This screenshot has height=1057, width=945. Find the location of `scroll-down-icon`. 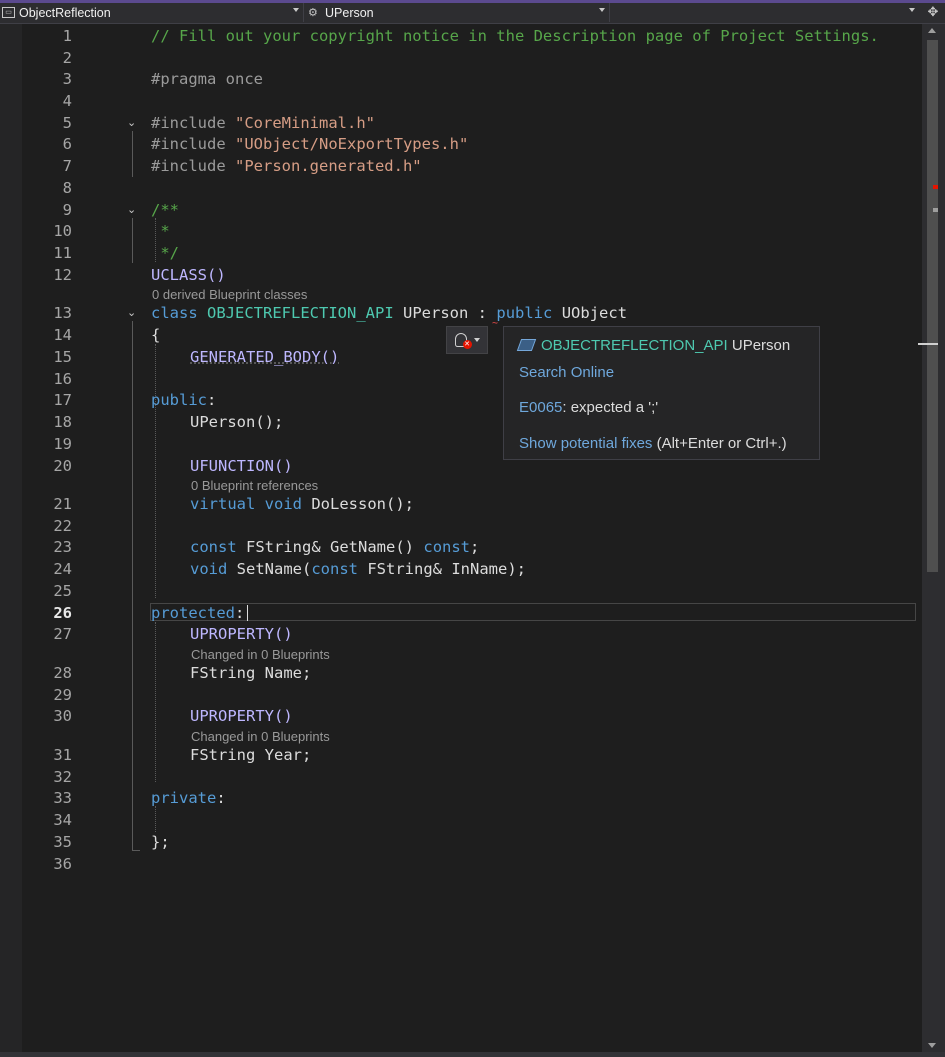

scroll-down-icon is located at coordinates (932, 1045).